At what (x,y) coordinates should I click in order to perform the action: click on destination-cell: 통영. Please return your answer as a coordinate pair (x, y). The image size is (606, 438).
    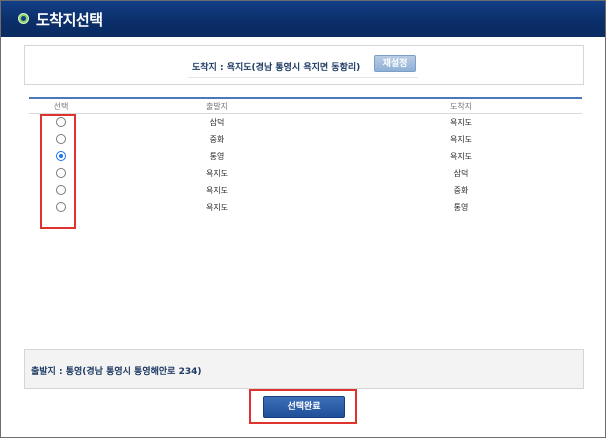
    Looking at the image, I should click on (461, 207).